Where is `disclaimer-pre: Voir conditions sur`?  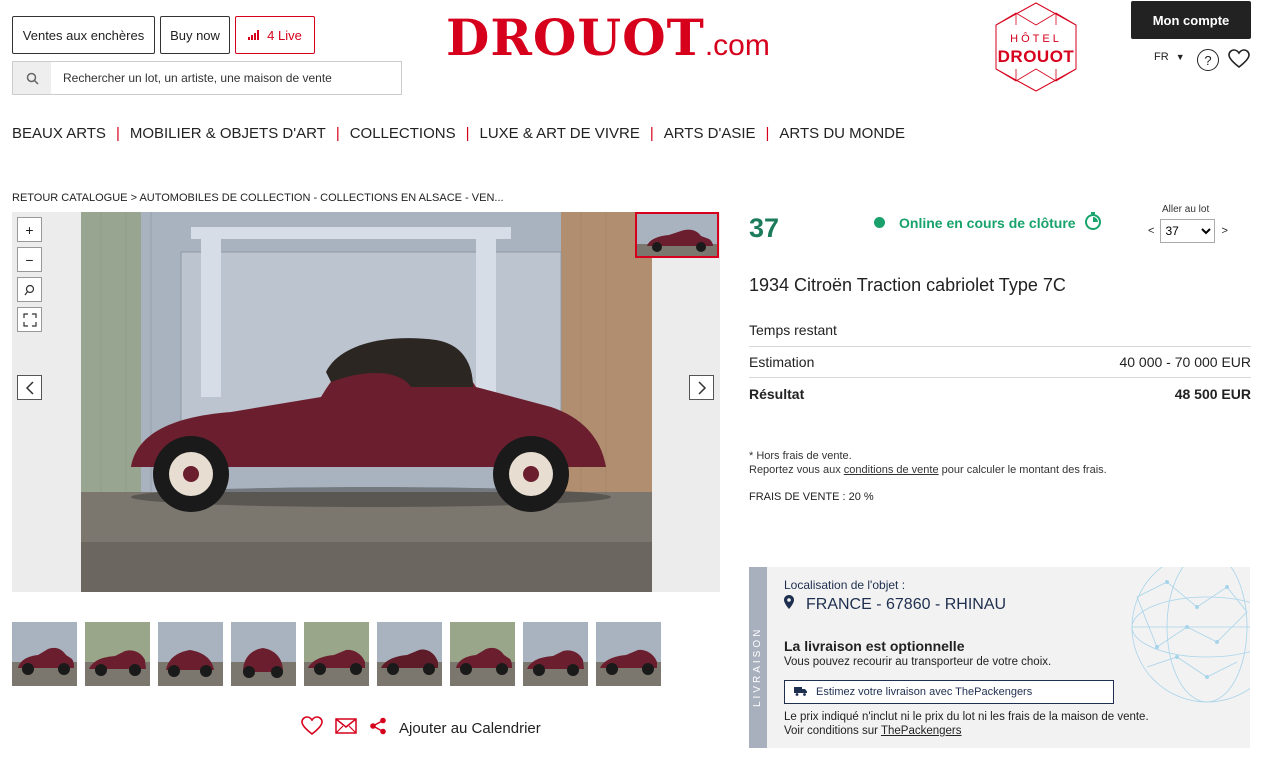 disclaimer-pre: Voir conditions sur is located at coordinates (832, 731).